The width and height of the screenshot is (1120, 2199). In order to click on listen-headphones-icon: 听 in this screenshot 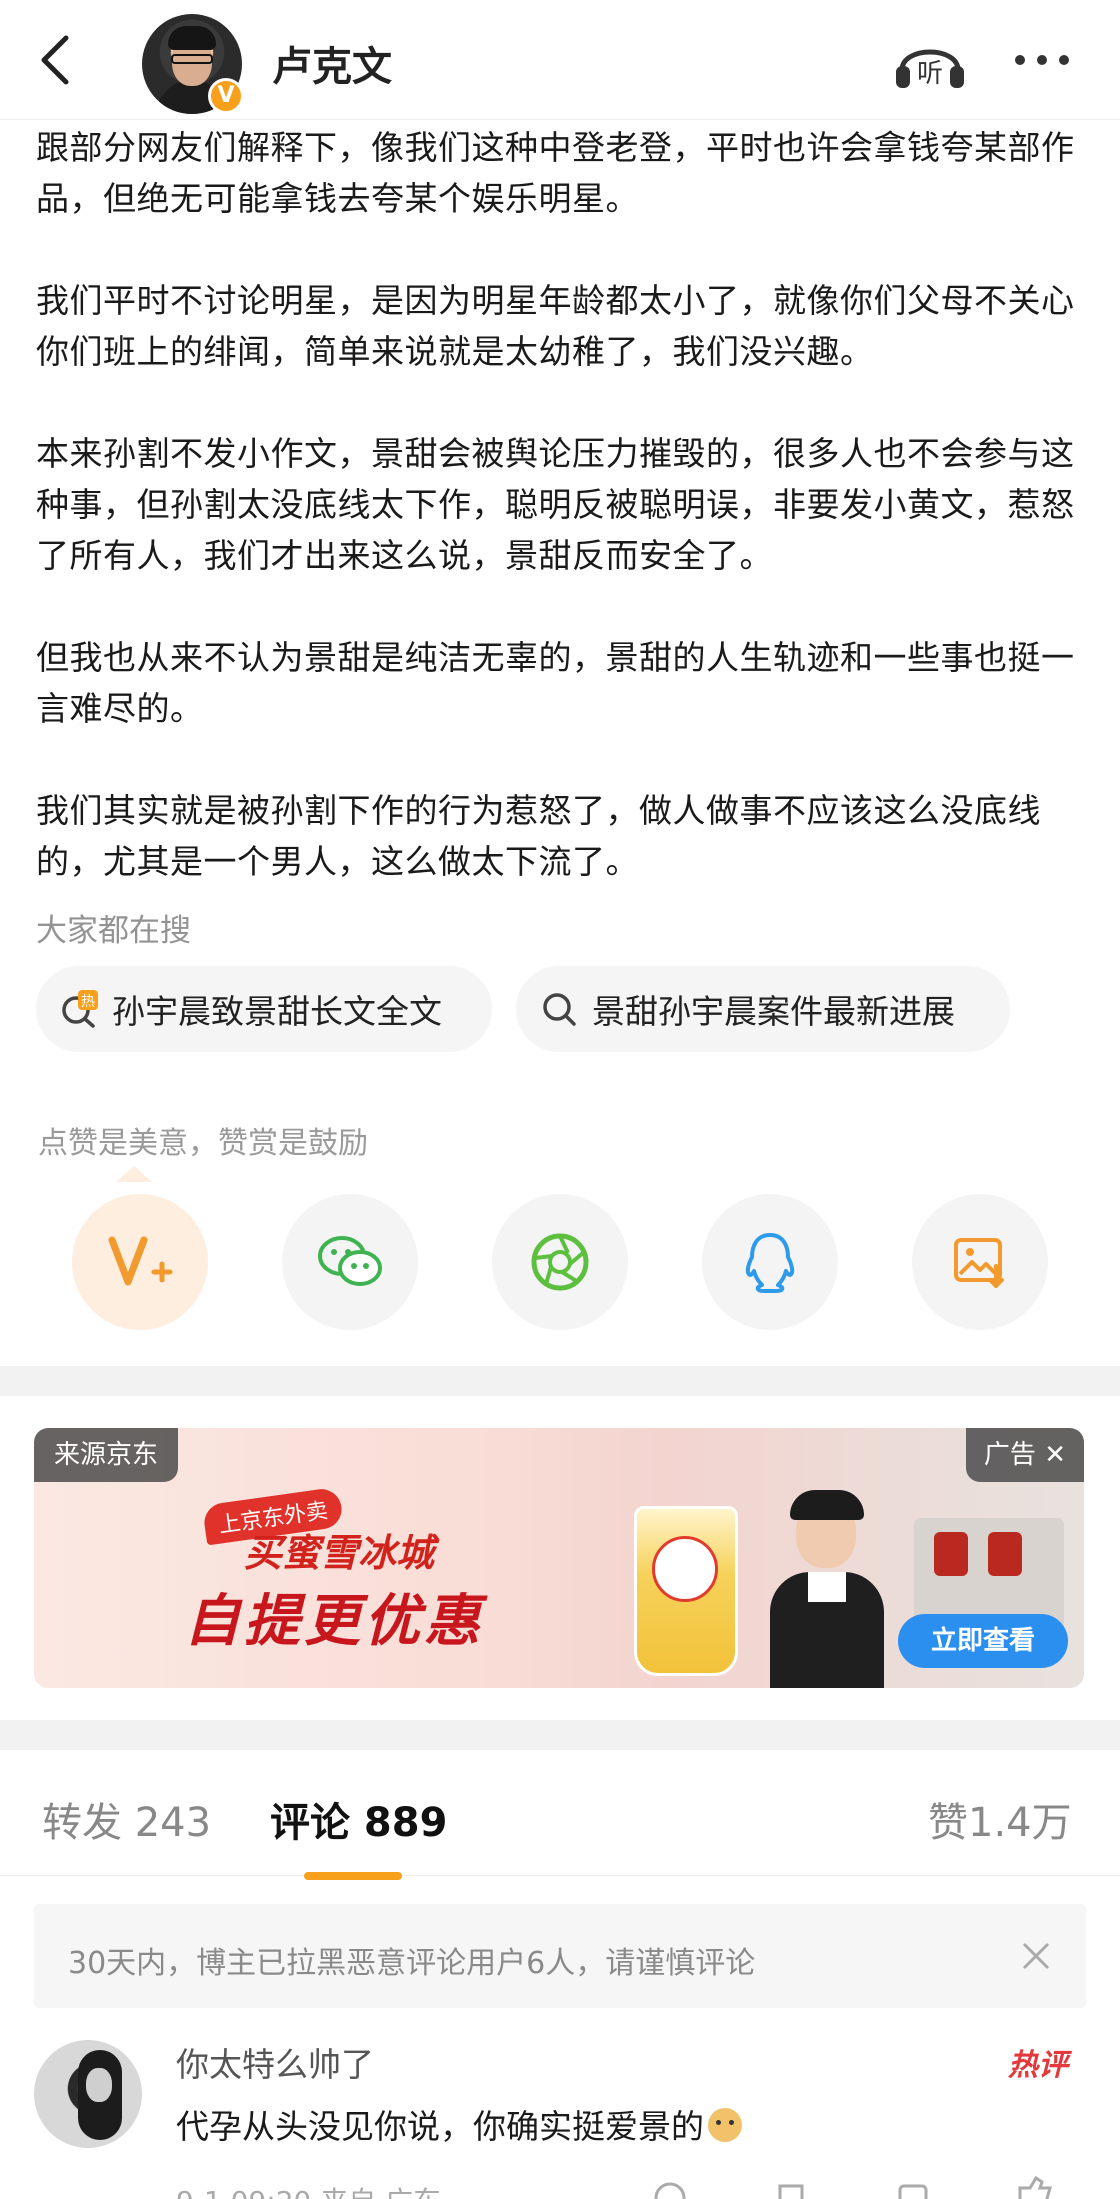, I will do `click(930, 62)`.